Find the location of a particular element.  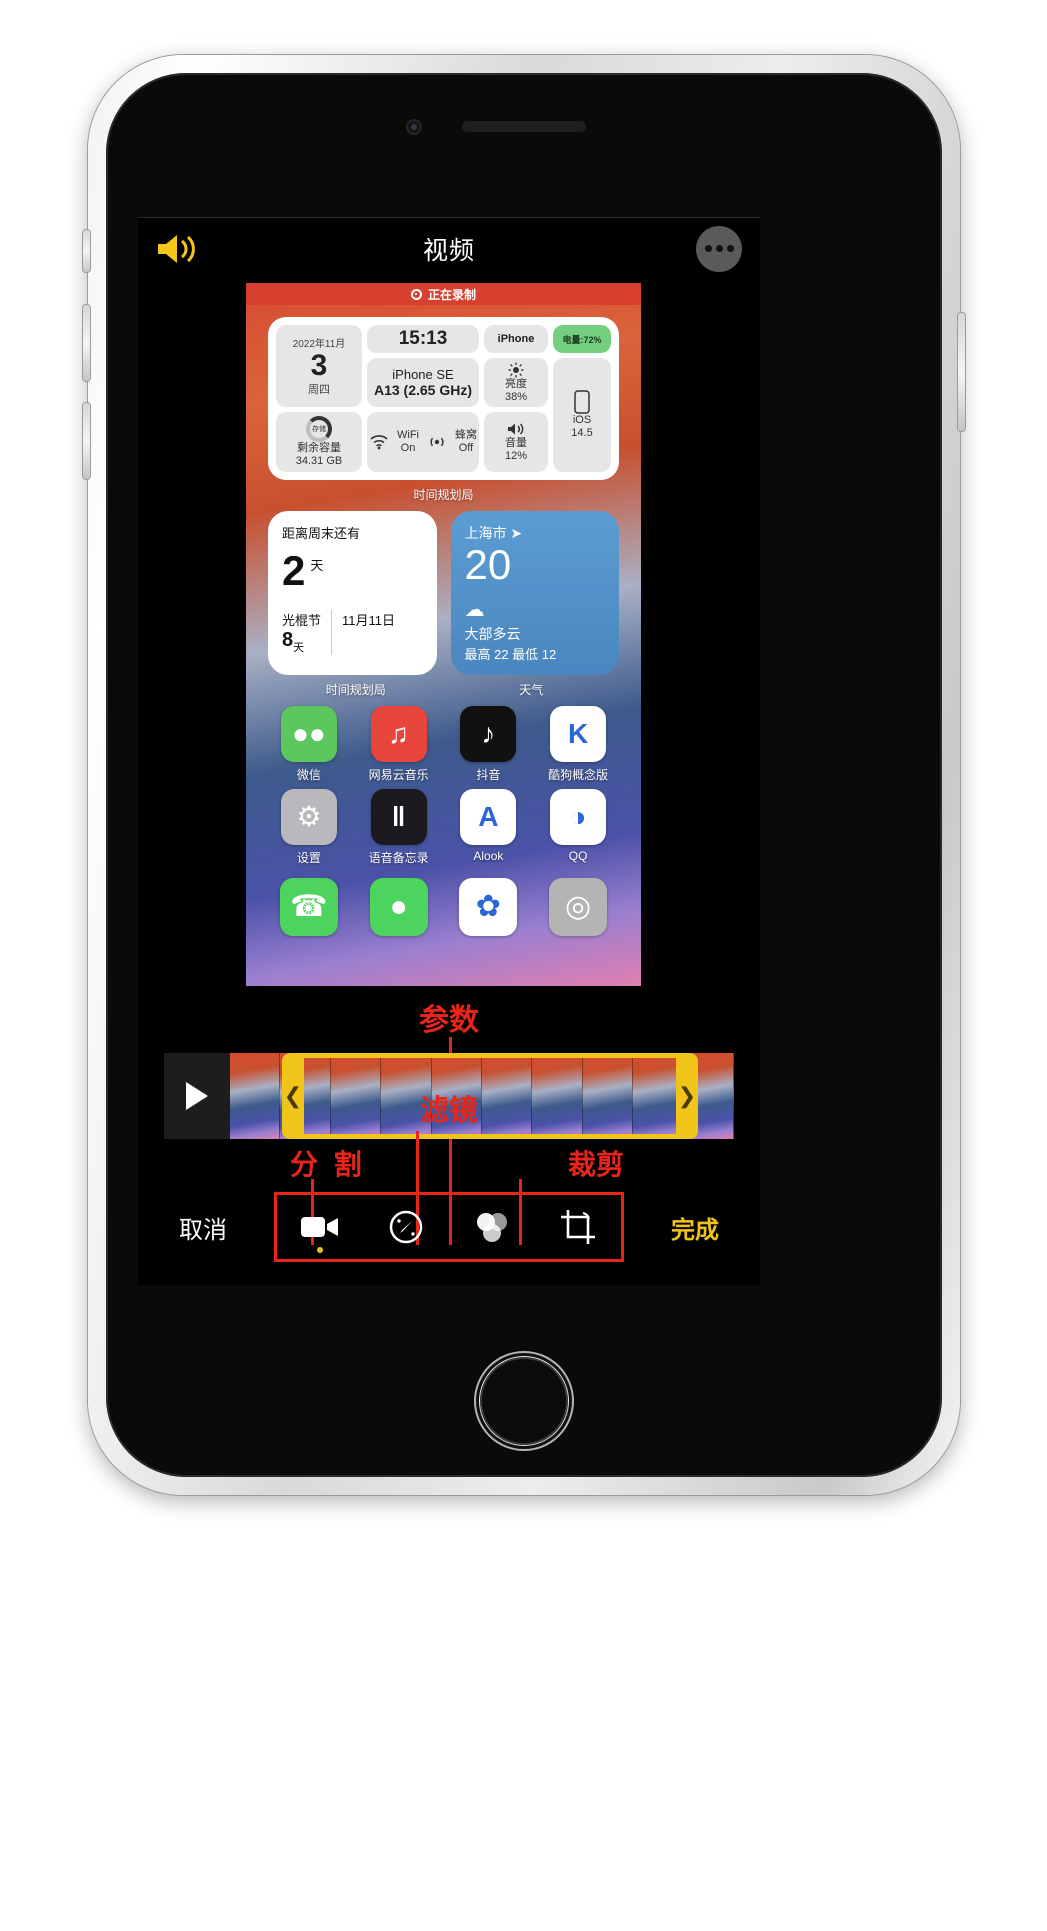

app-qq: ◑ QQ is located at coordinates (578, 827).